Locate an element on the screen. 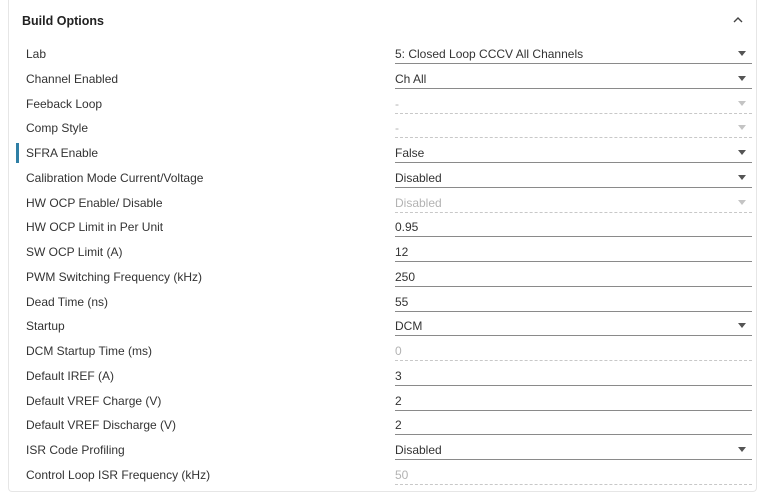 This screenshot has height=499, width=759. option-label: Comp Style is located at coordinates (57, 128).